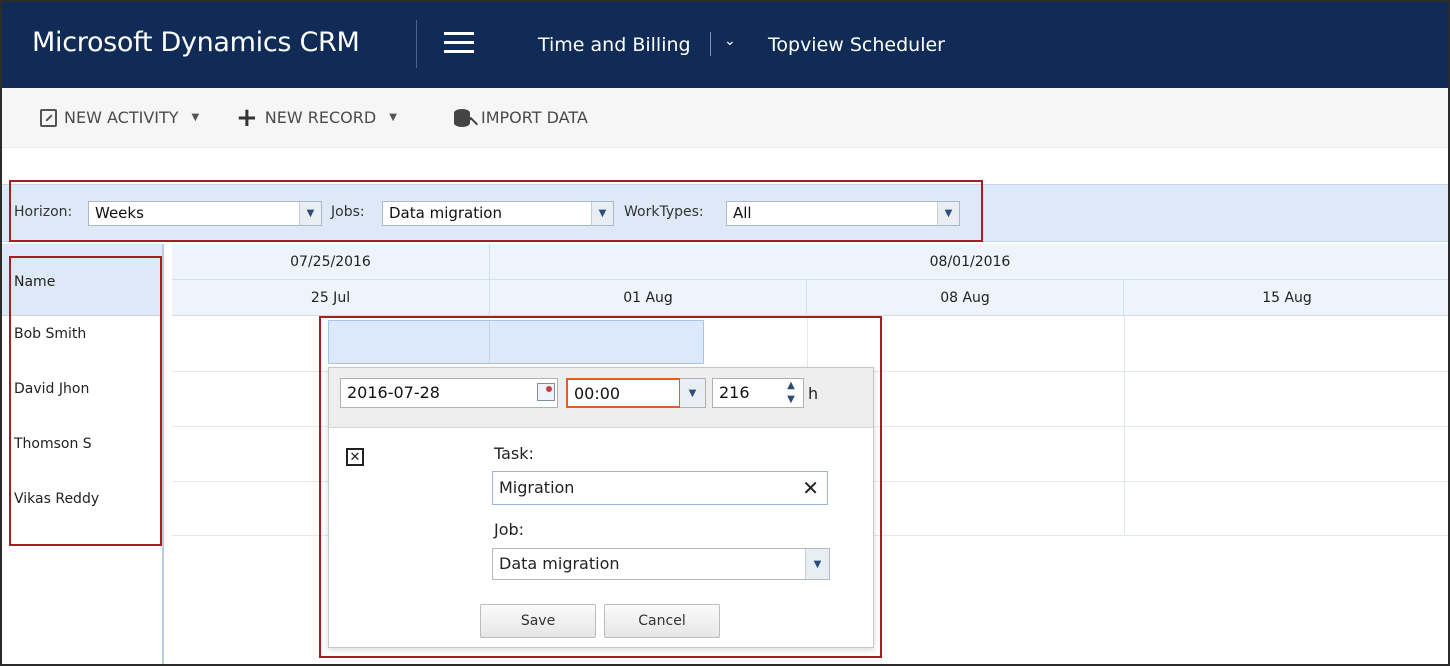 The height and width of the screenshot is (666, 1450). What do you see at coordinates (559, 563) in the screenshot?
I see `job-value: Data migration` at bounding box center [559, 563].